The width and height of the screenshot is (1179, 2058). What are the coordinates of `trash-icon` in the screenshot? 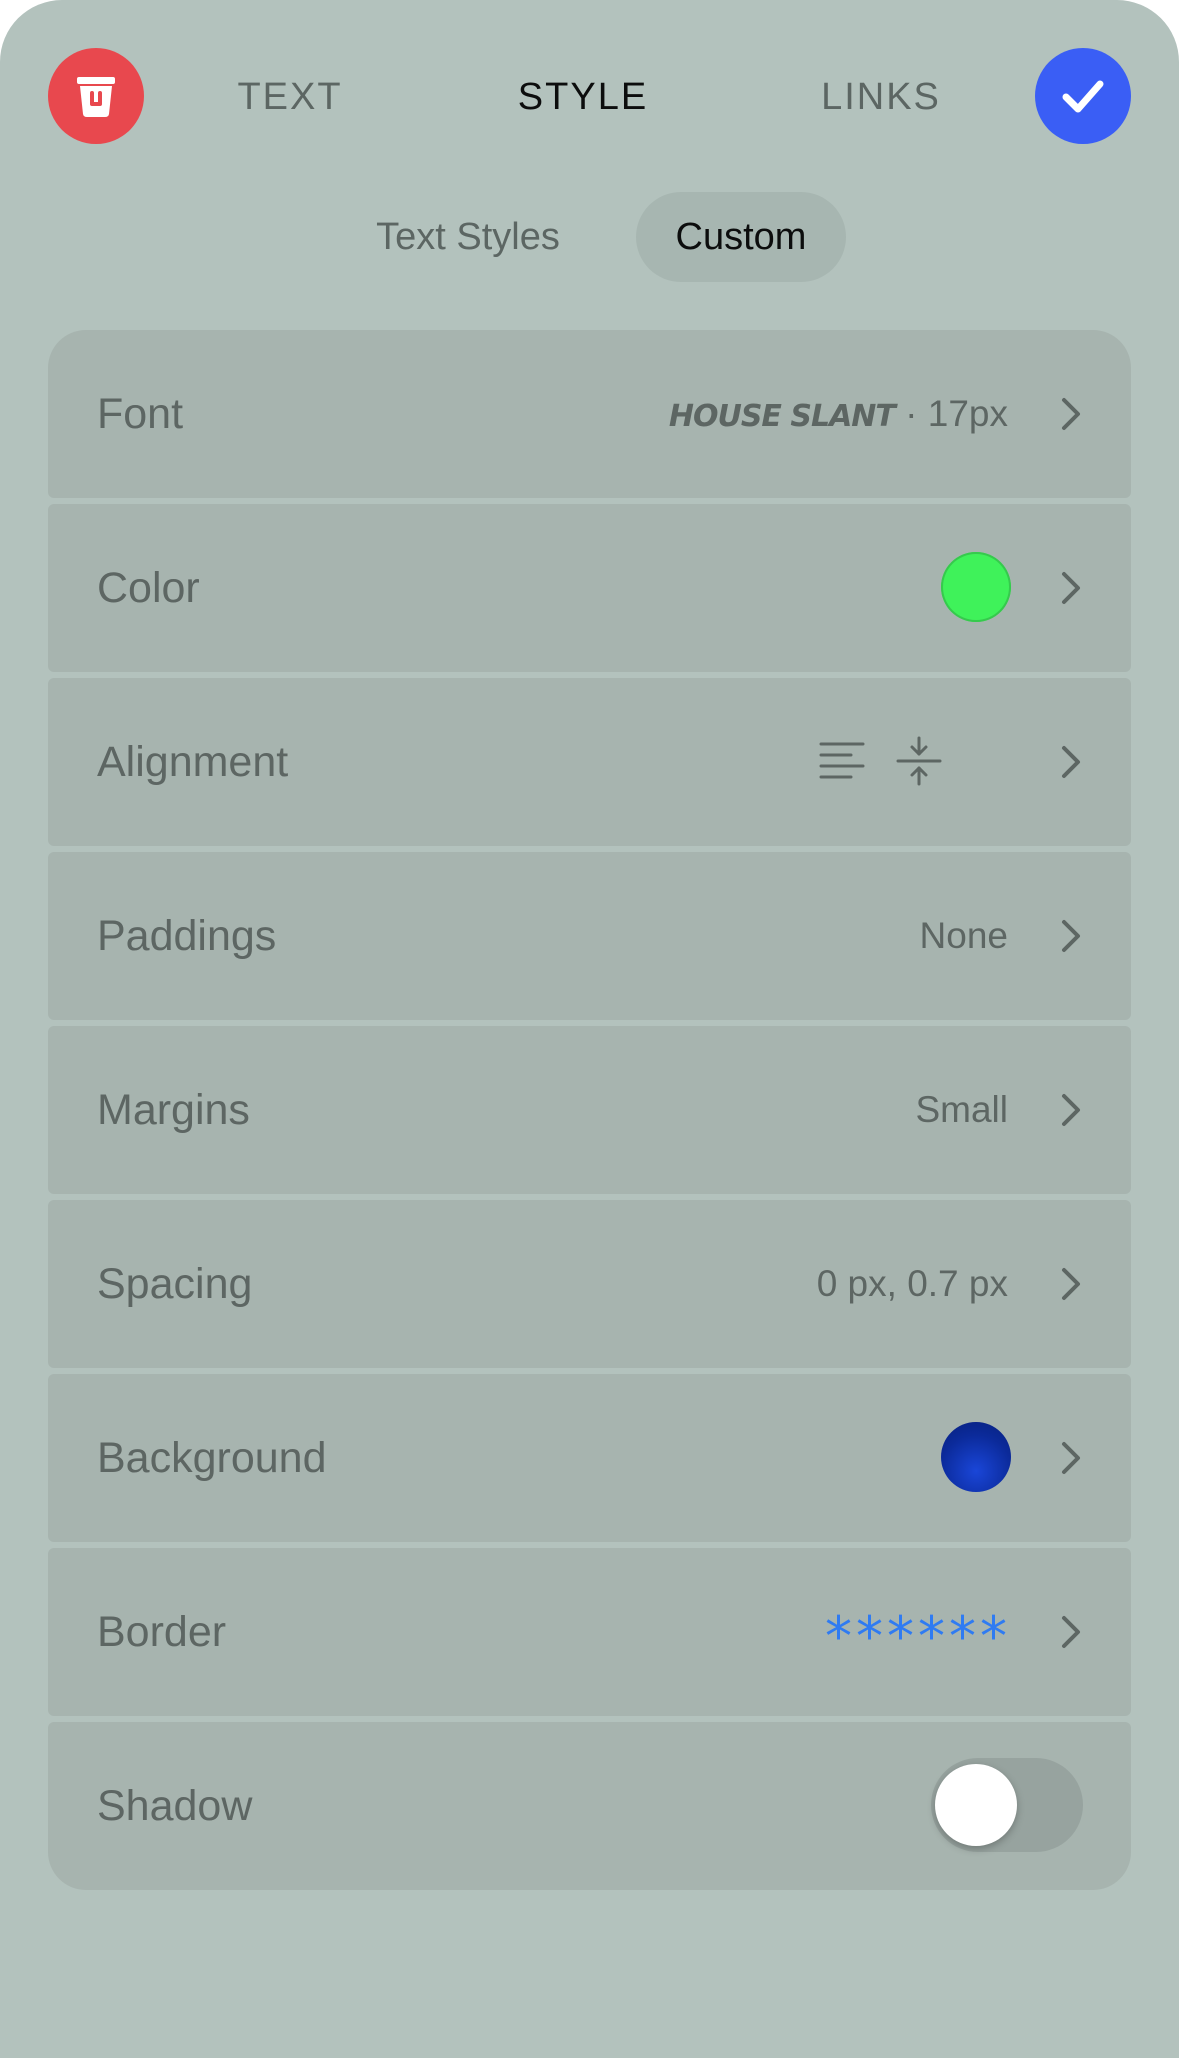 It's located at (96, 97).